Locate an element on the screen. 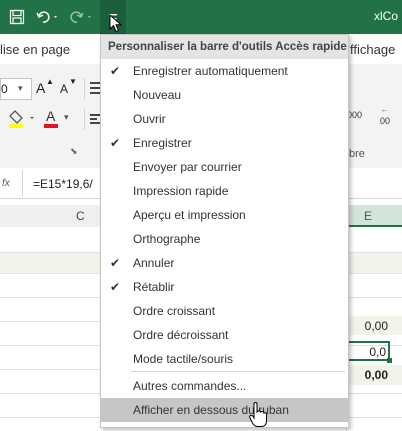 This screenshot has height=431, width=402. hand-pointer-icon is located at coordinates (258, 414).